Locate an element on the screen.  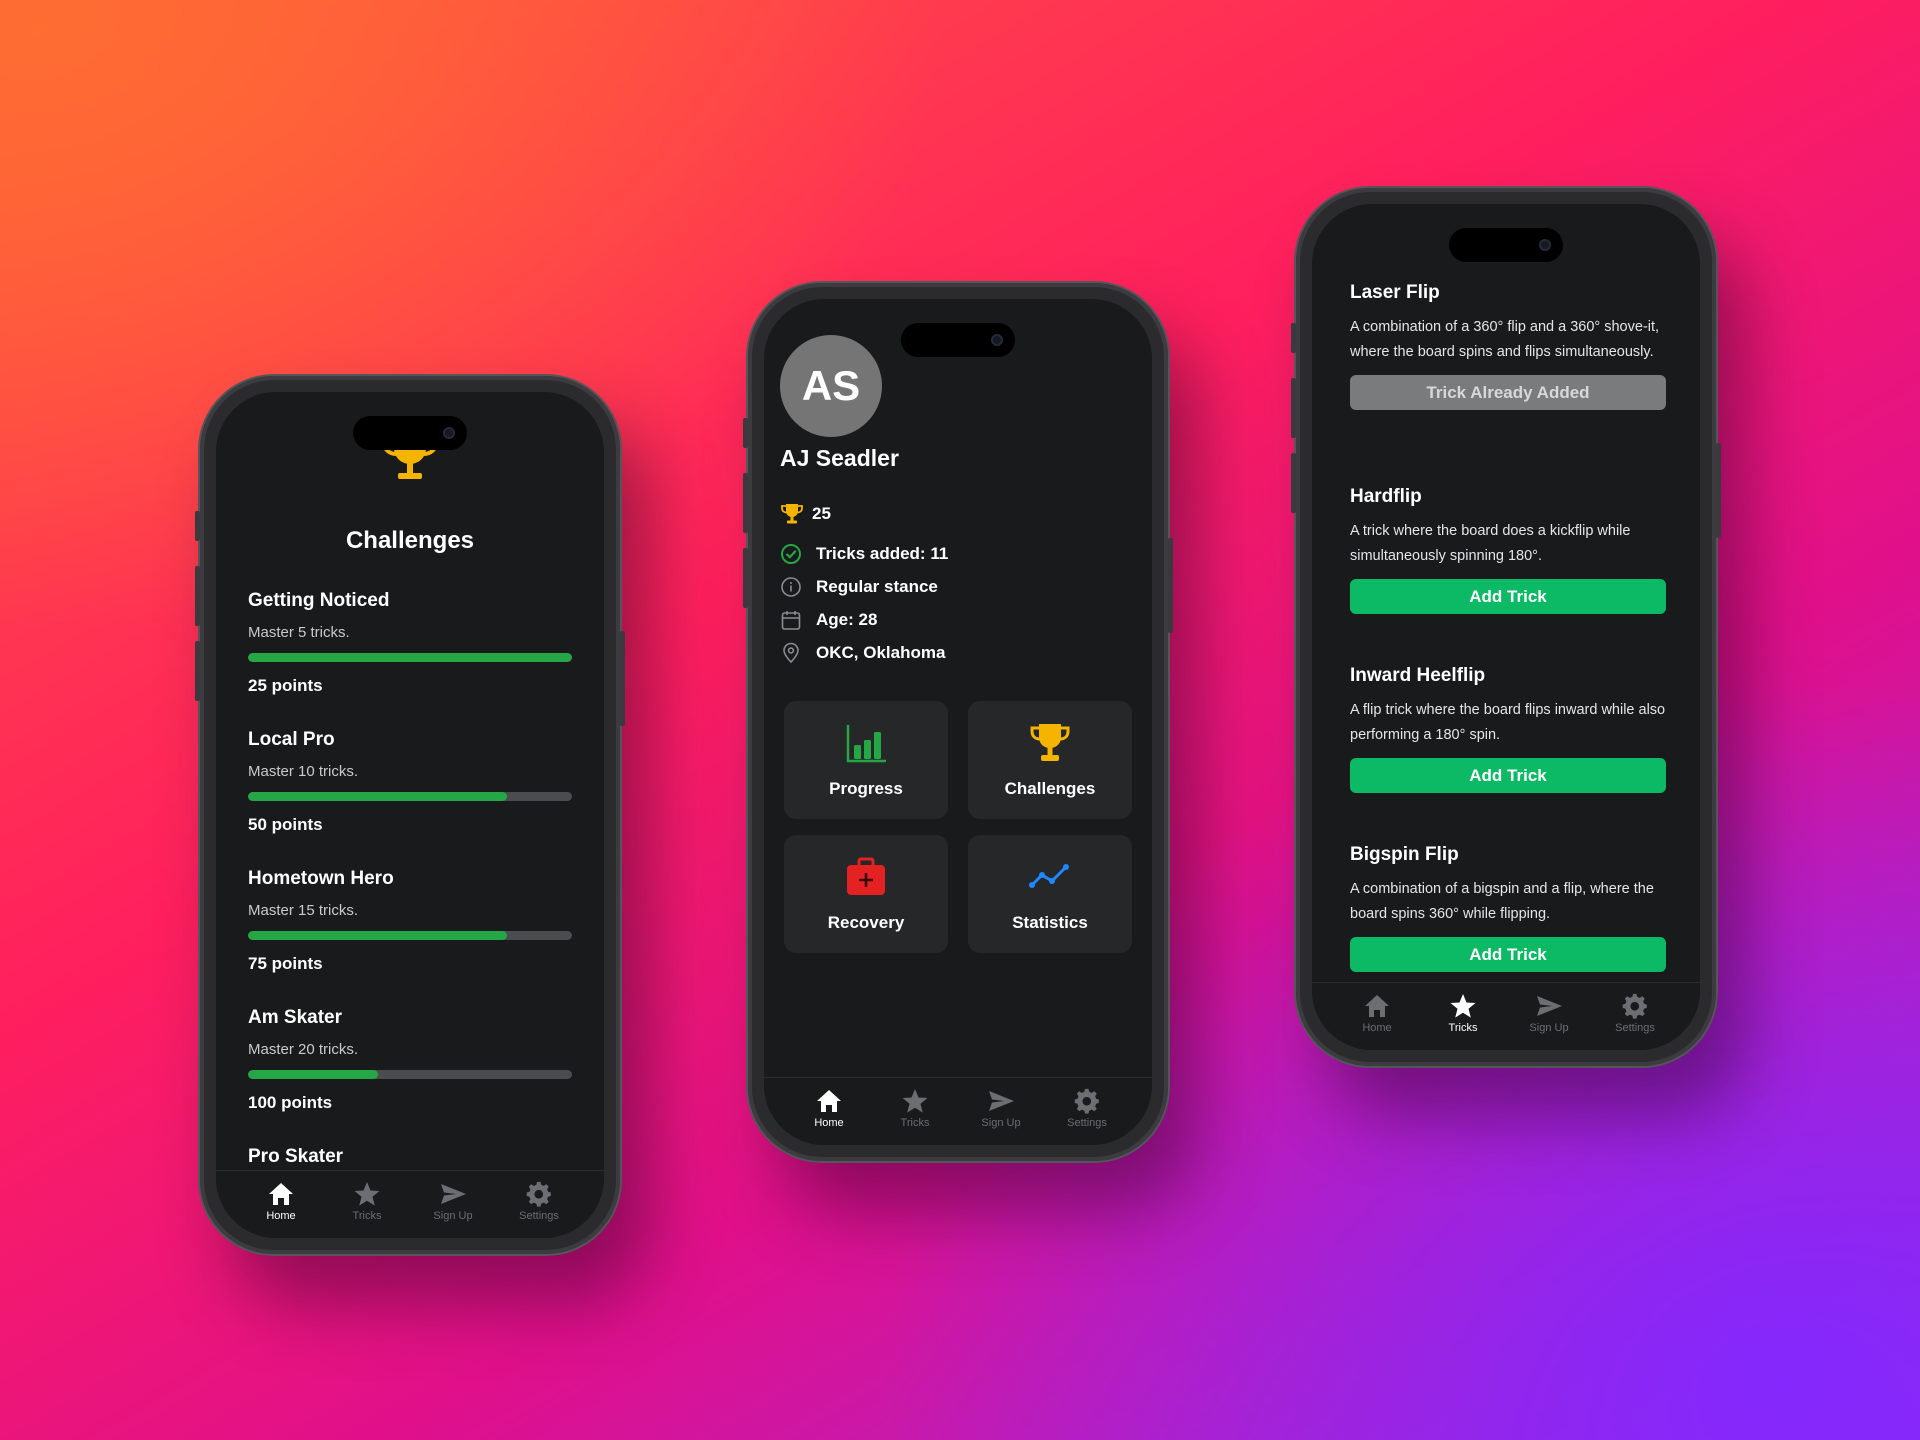
stance-row: Regular stance is located at coordinates (859, 587).